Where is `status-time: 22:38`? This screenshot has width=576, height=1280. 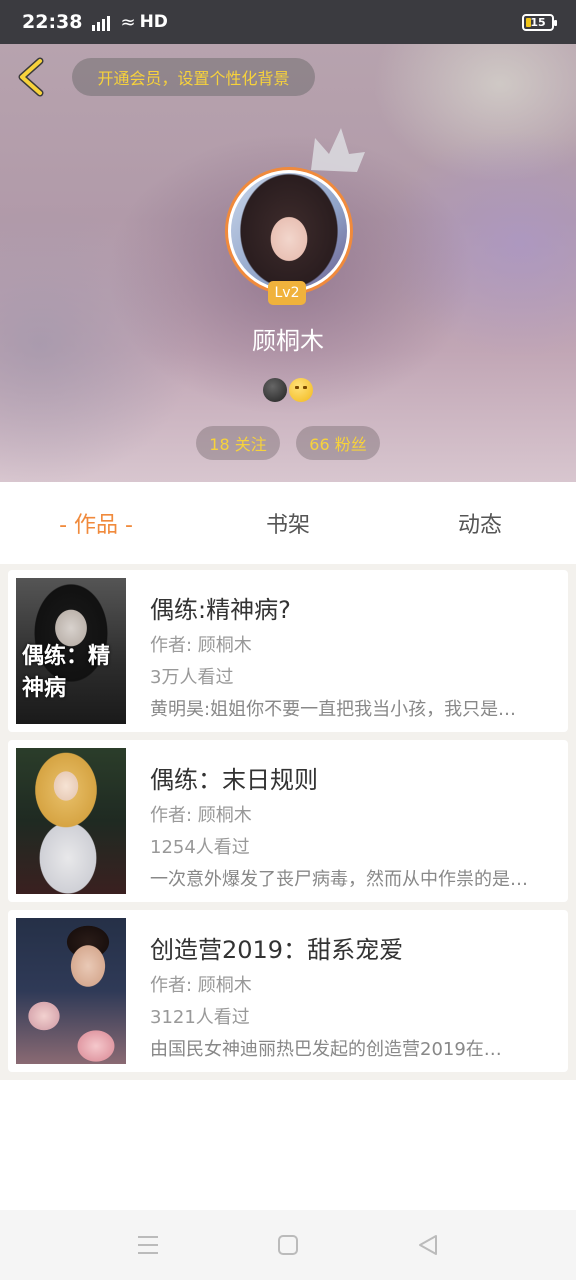
status-time: 22:38 is located at coordinates (52, 22).